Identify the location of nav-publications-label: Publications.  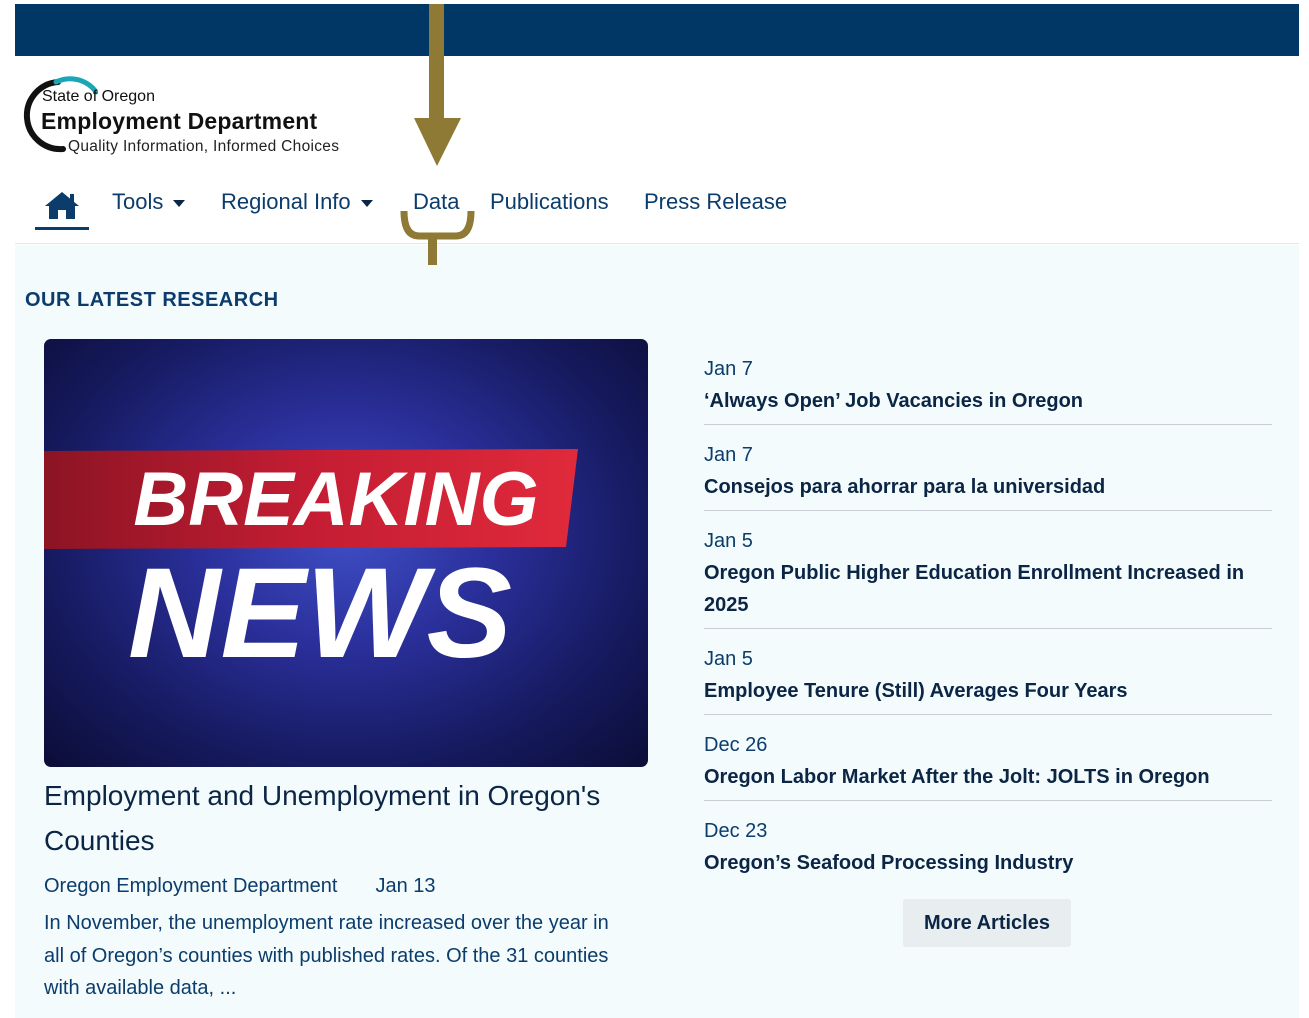
(549, 201).